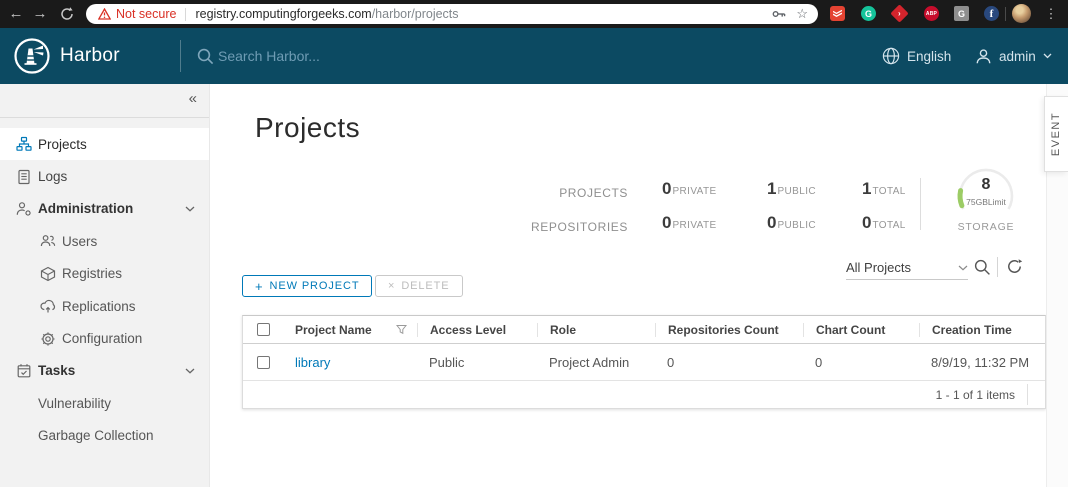  Describe the element at coordinates (53, 177) in the screenshot. I see `sidebar-item-label: Logs` at that location.